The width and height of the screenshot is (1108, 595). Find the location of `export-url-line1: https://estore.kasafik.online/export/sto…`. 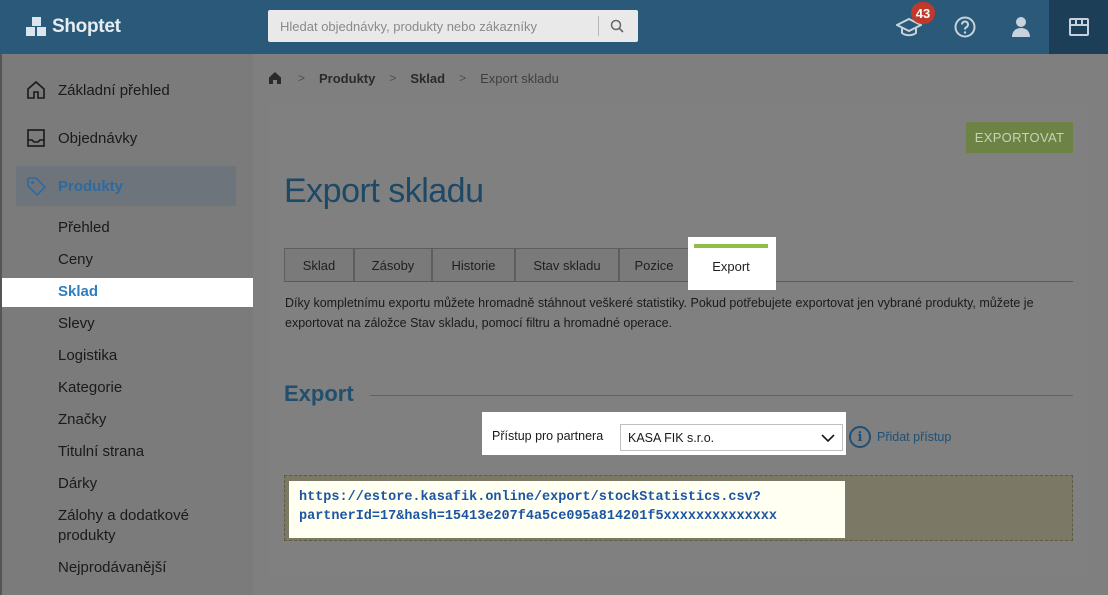

export-url-line1: https://estore.kasafik.online/export/sto… is located at coordinates (530, 497).